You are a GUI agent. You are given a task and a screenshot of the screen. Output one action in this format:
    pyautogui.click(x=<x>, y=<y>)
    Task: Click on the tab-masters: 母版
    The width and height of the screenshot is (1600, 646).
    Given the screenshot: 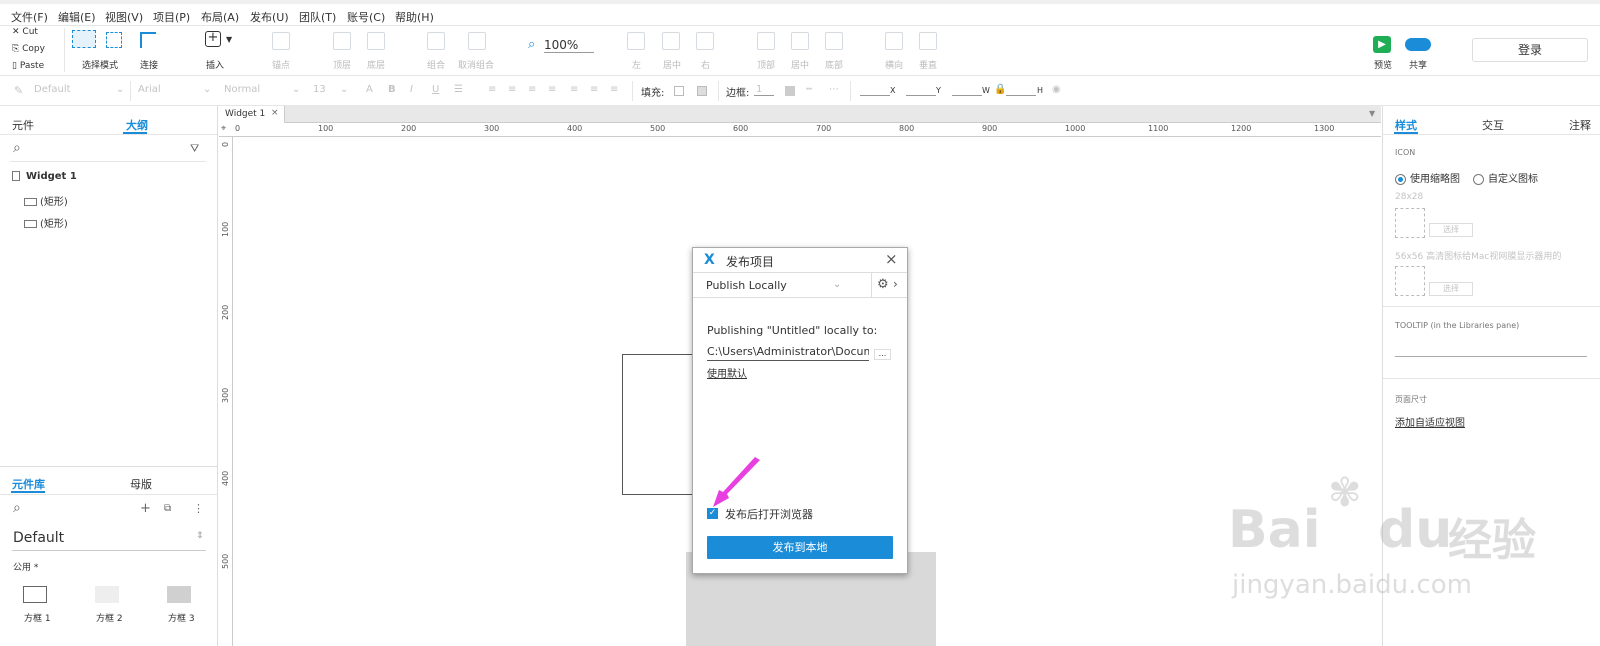 What is the action you would take?
    pyautogui.click(x=141, y=484)
    